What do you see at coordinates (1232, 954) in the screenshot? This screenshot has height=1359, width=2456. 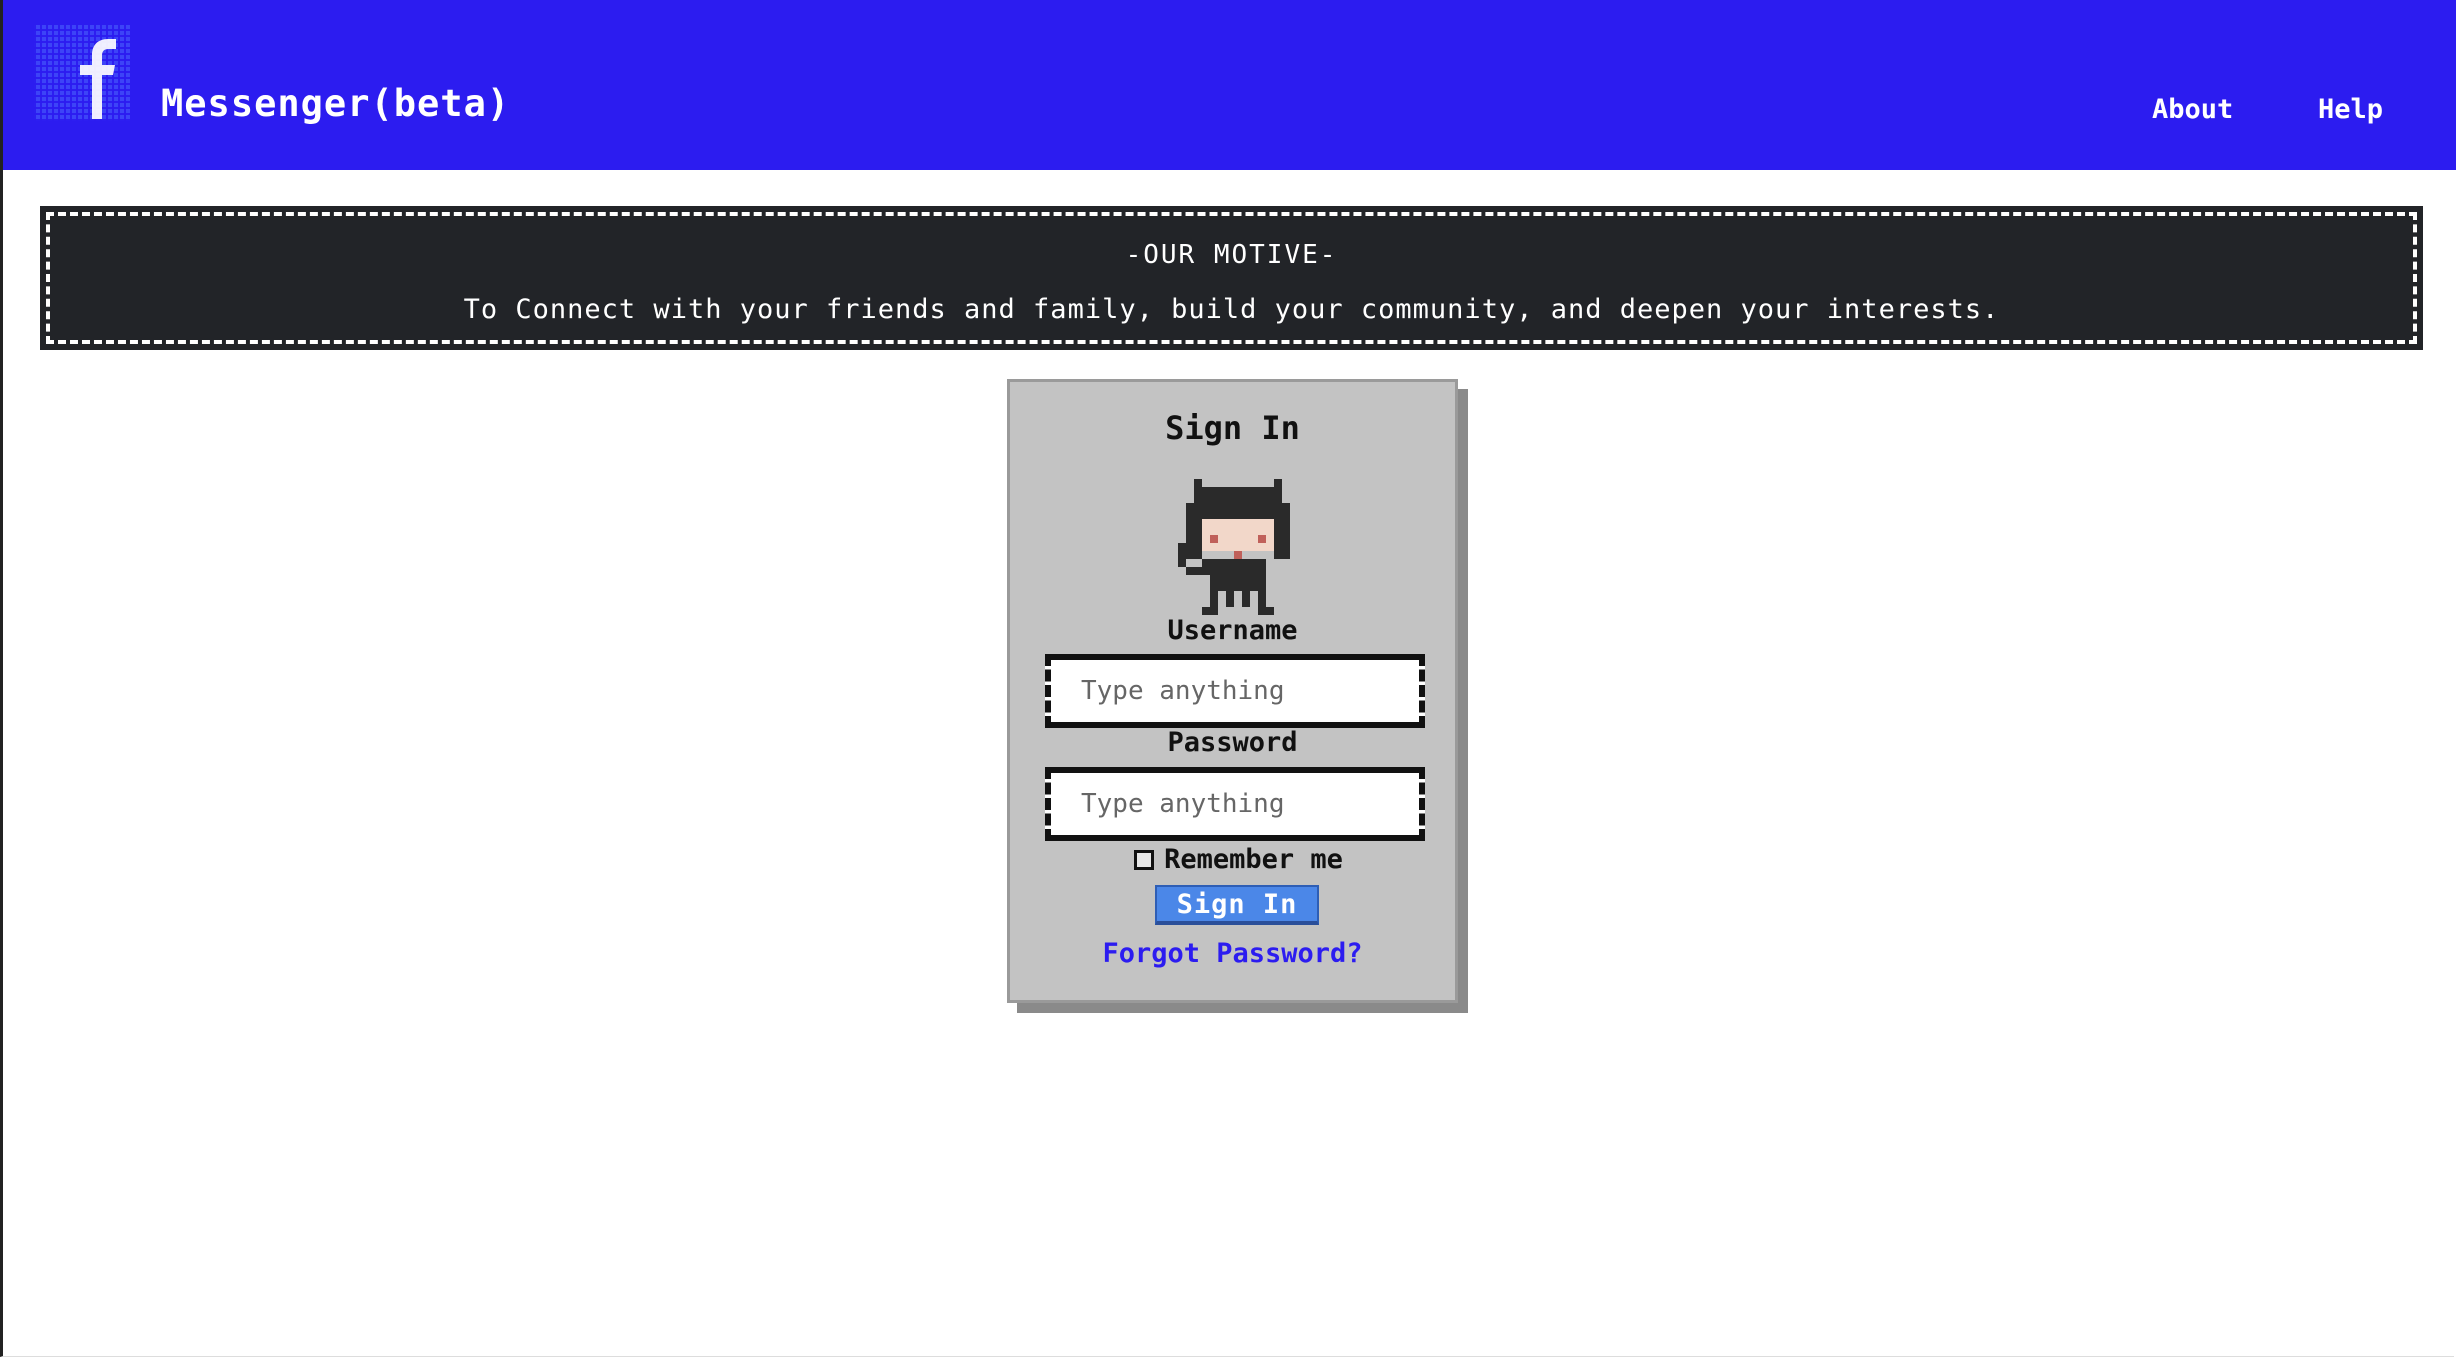 I see `forgot-password-link: Forgot Password?` at bounding box center [1232, 954].